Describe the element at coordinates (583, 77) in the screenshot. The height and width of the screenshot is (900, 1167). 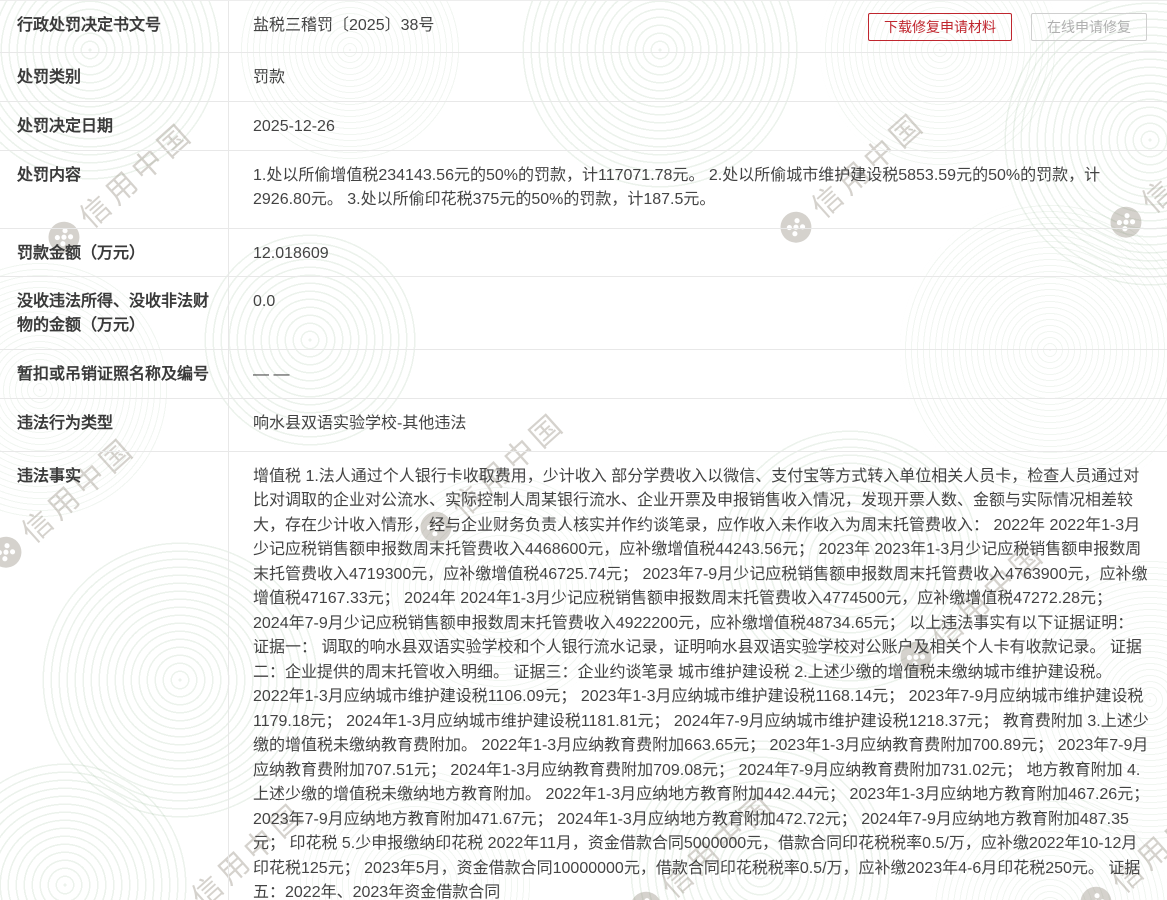
I see `table-row-penalty-category: 处罚类别 罚款` at that location.